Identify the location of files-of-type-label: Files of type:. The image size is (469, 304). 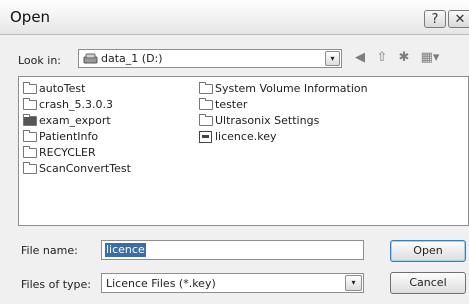
(56, 284).